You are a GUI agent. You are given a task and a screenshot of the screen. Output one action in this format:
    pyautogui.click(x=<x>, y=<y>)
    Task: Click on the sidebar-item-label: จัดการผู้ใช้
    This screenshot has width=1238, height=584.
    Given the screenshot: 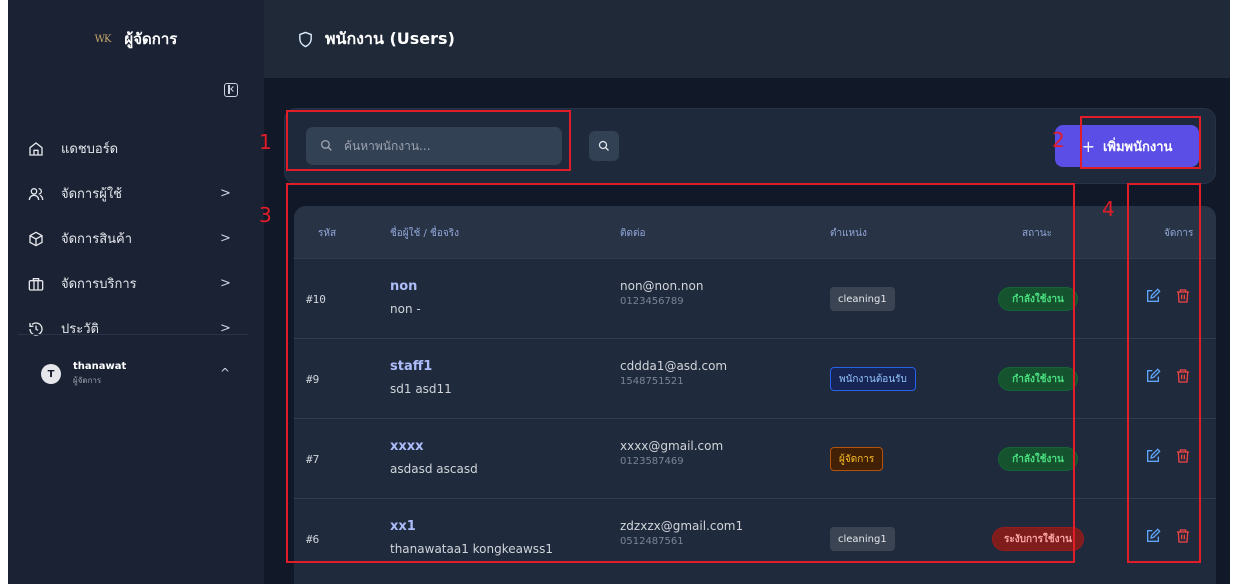 What is the action you would take?
    pyautogui.click(x=92, y=194)
    